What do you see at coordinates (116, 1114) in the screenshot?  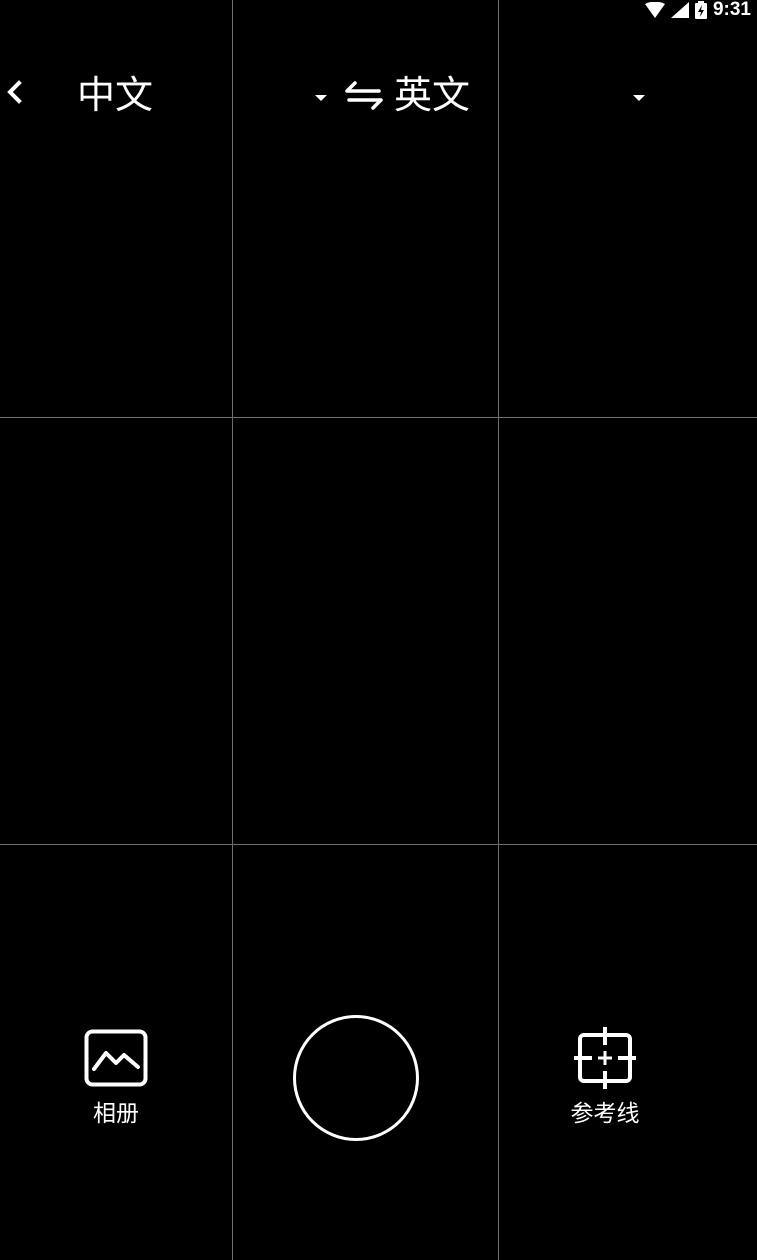 I see `album-label: 相册` at bounding box center [116, 1114].